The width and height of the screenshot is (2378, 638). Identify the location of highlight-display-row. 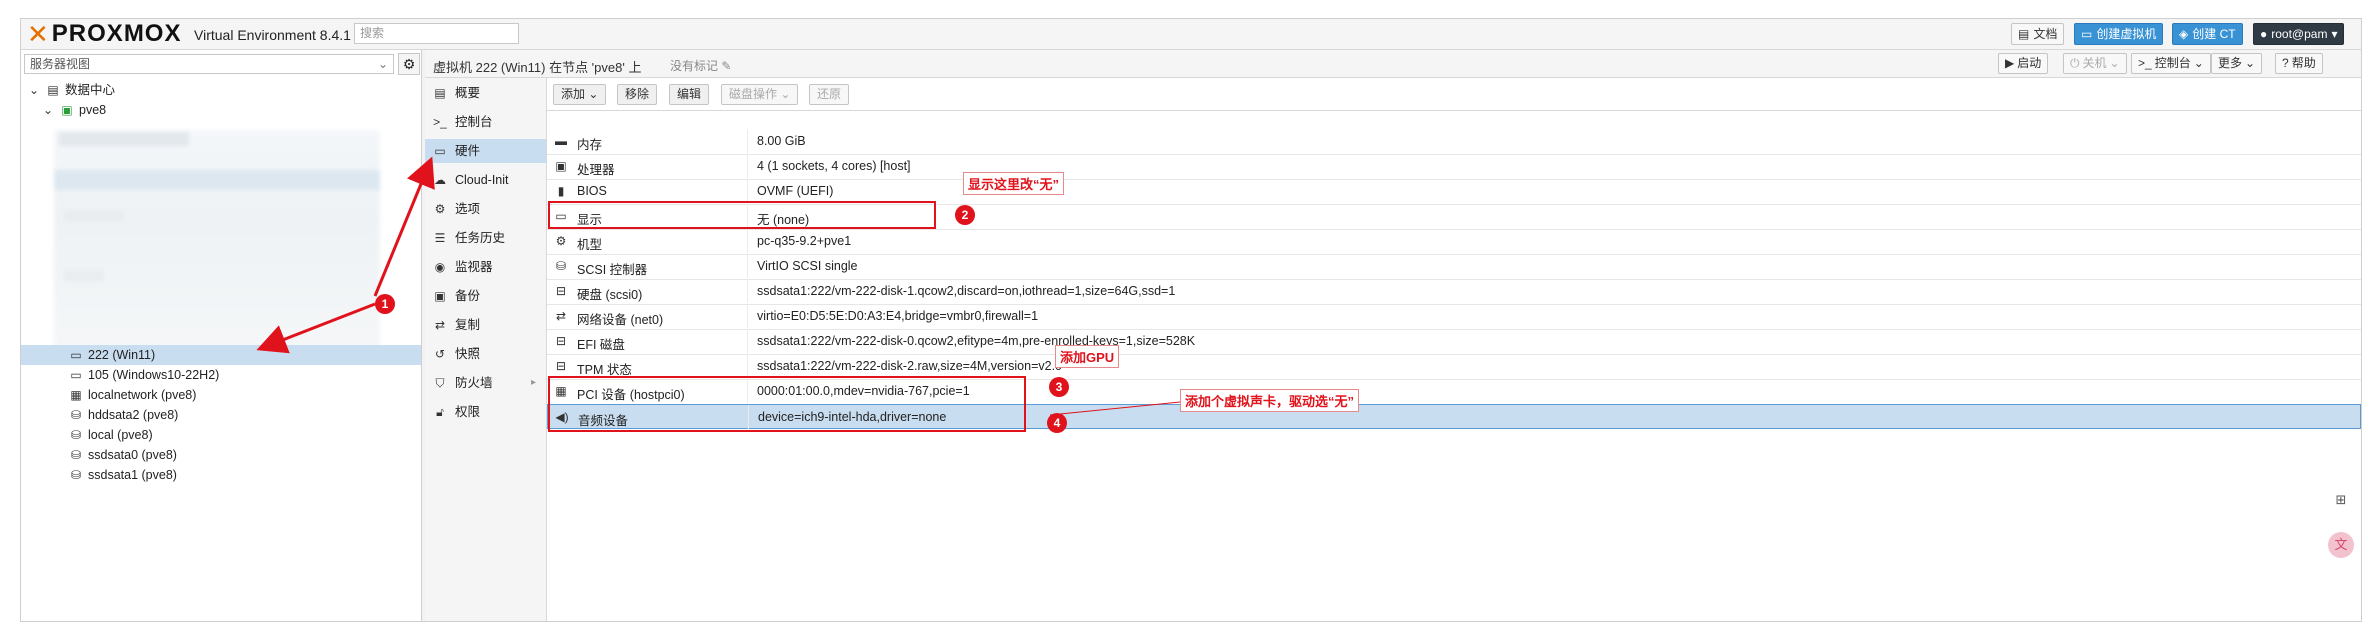
(742, 215).